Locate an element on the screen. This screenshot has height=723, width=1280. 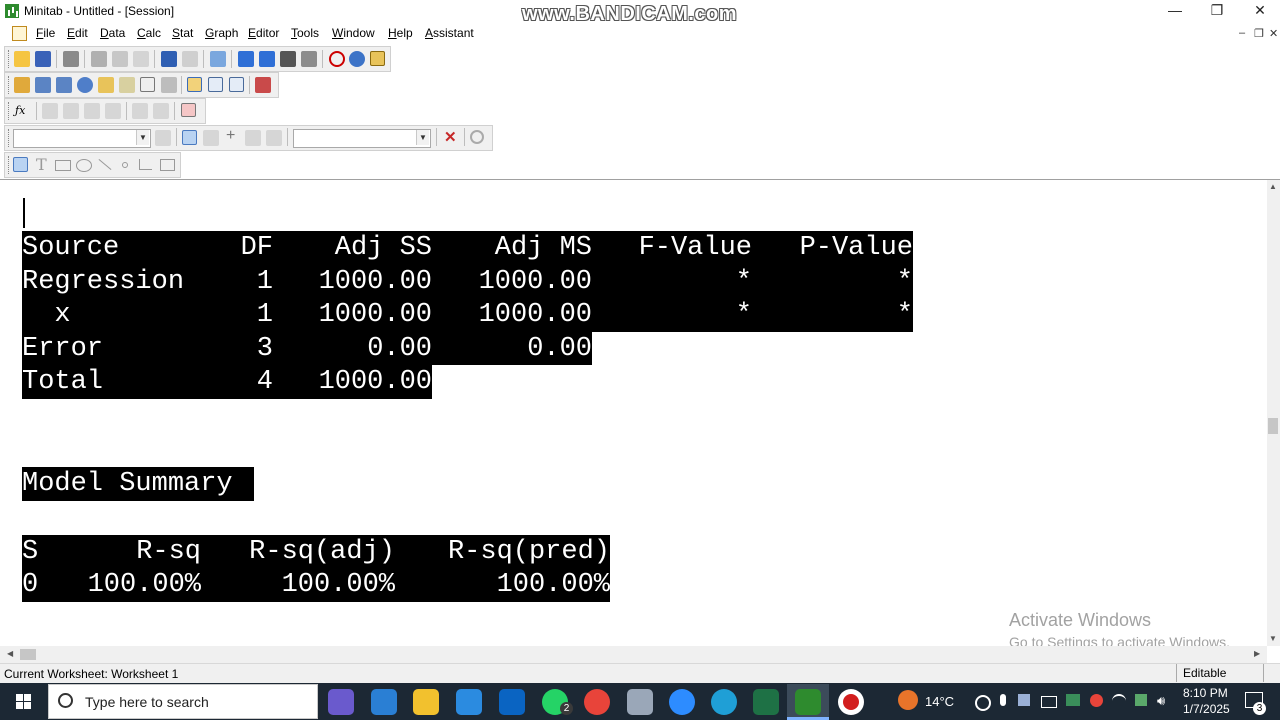
camera-icon is located at coordinates (1049, 702).